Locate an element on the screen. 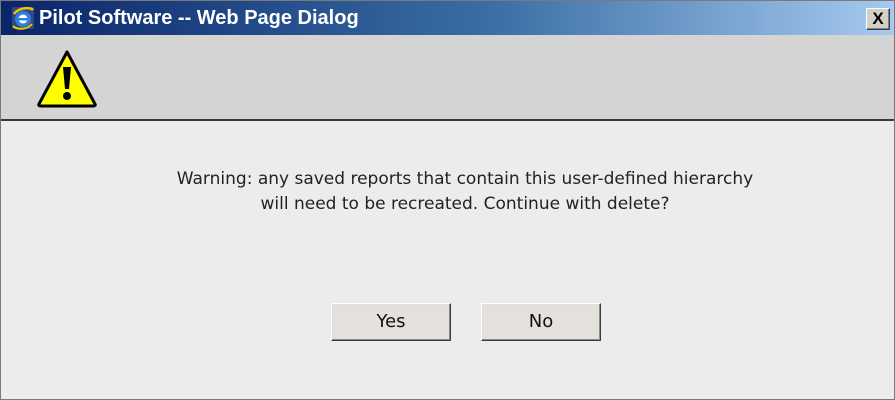  yes-button: Yes is located at coordinates (391, 322).